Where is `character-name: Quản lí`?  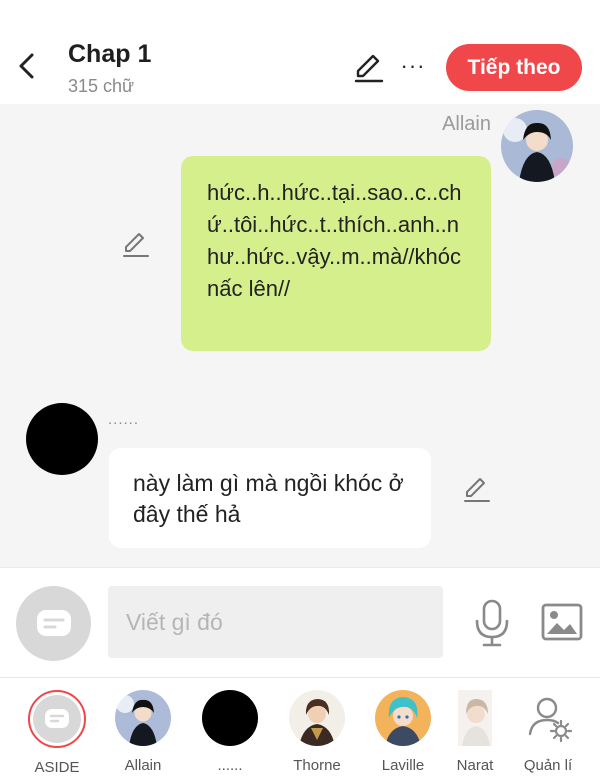
character-name: Quản lí is located at coordinates (548, 765).